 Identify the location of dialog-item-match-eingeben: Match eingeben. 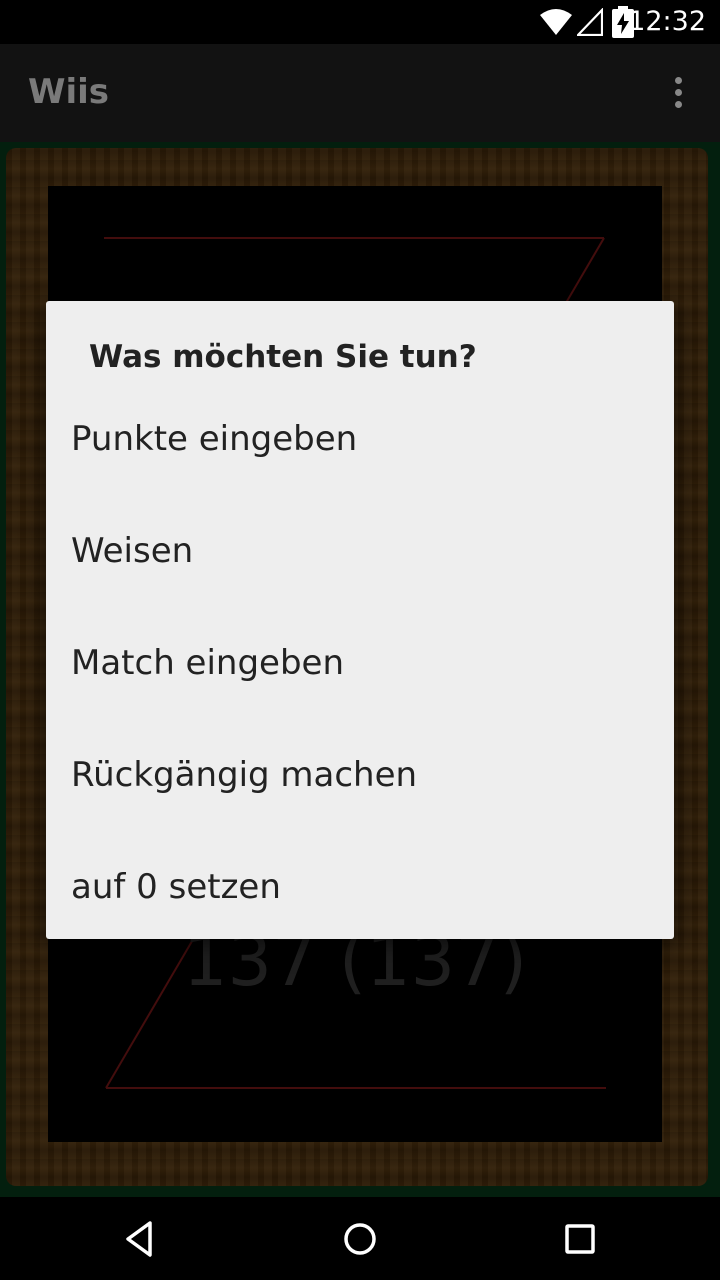
(360, 693).